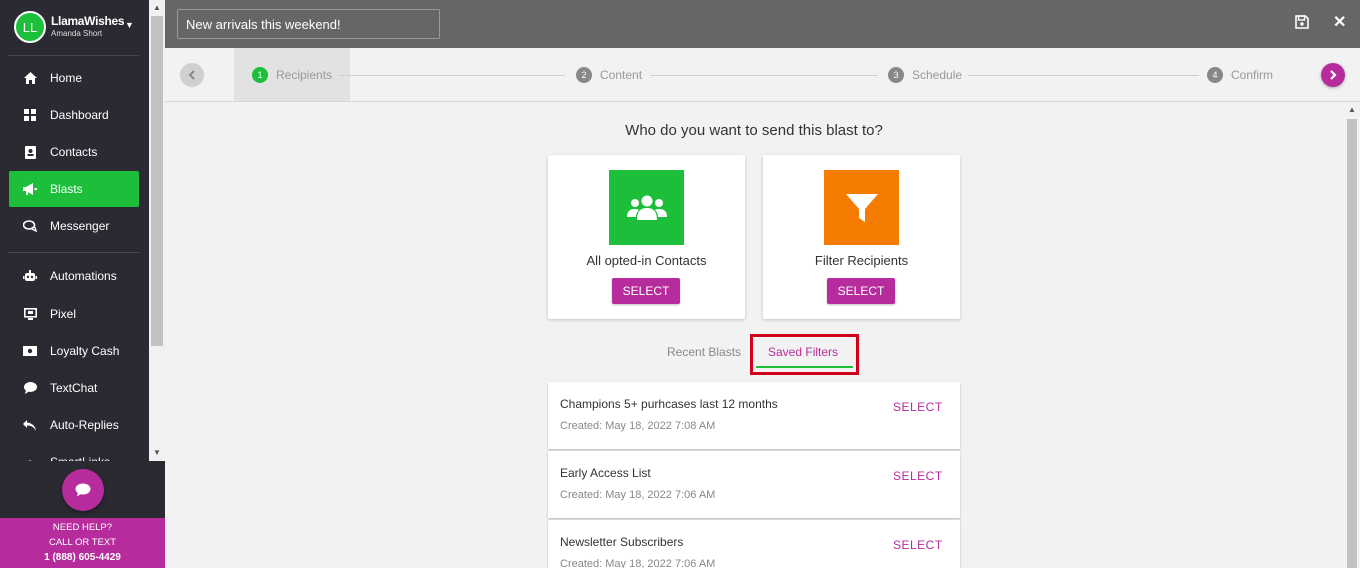 Image resolution: width=1360 pixels, height=568 pixels. Describe the element at coordinates (605, 473) in the screenshot. I see `filter-name: Early Access List` at that location.